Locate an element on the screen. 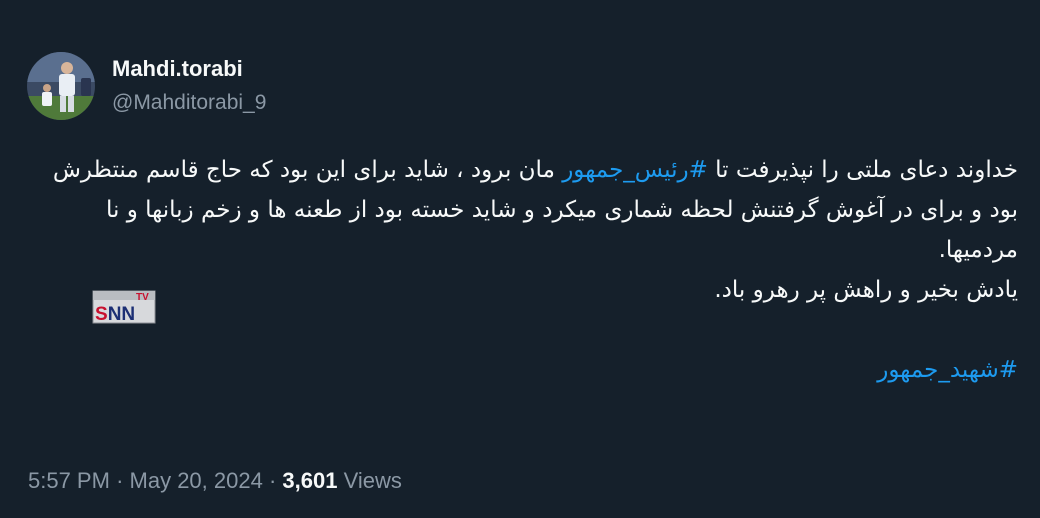 The image size is (1040, 518). watermark-tv-text: TV is located at coordinates (142, 297).